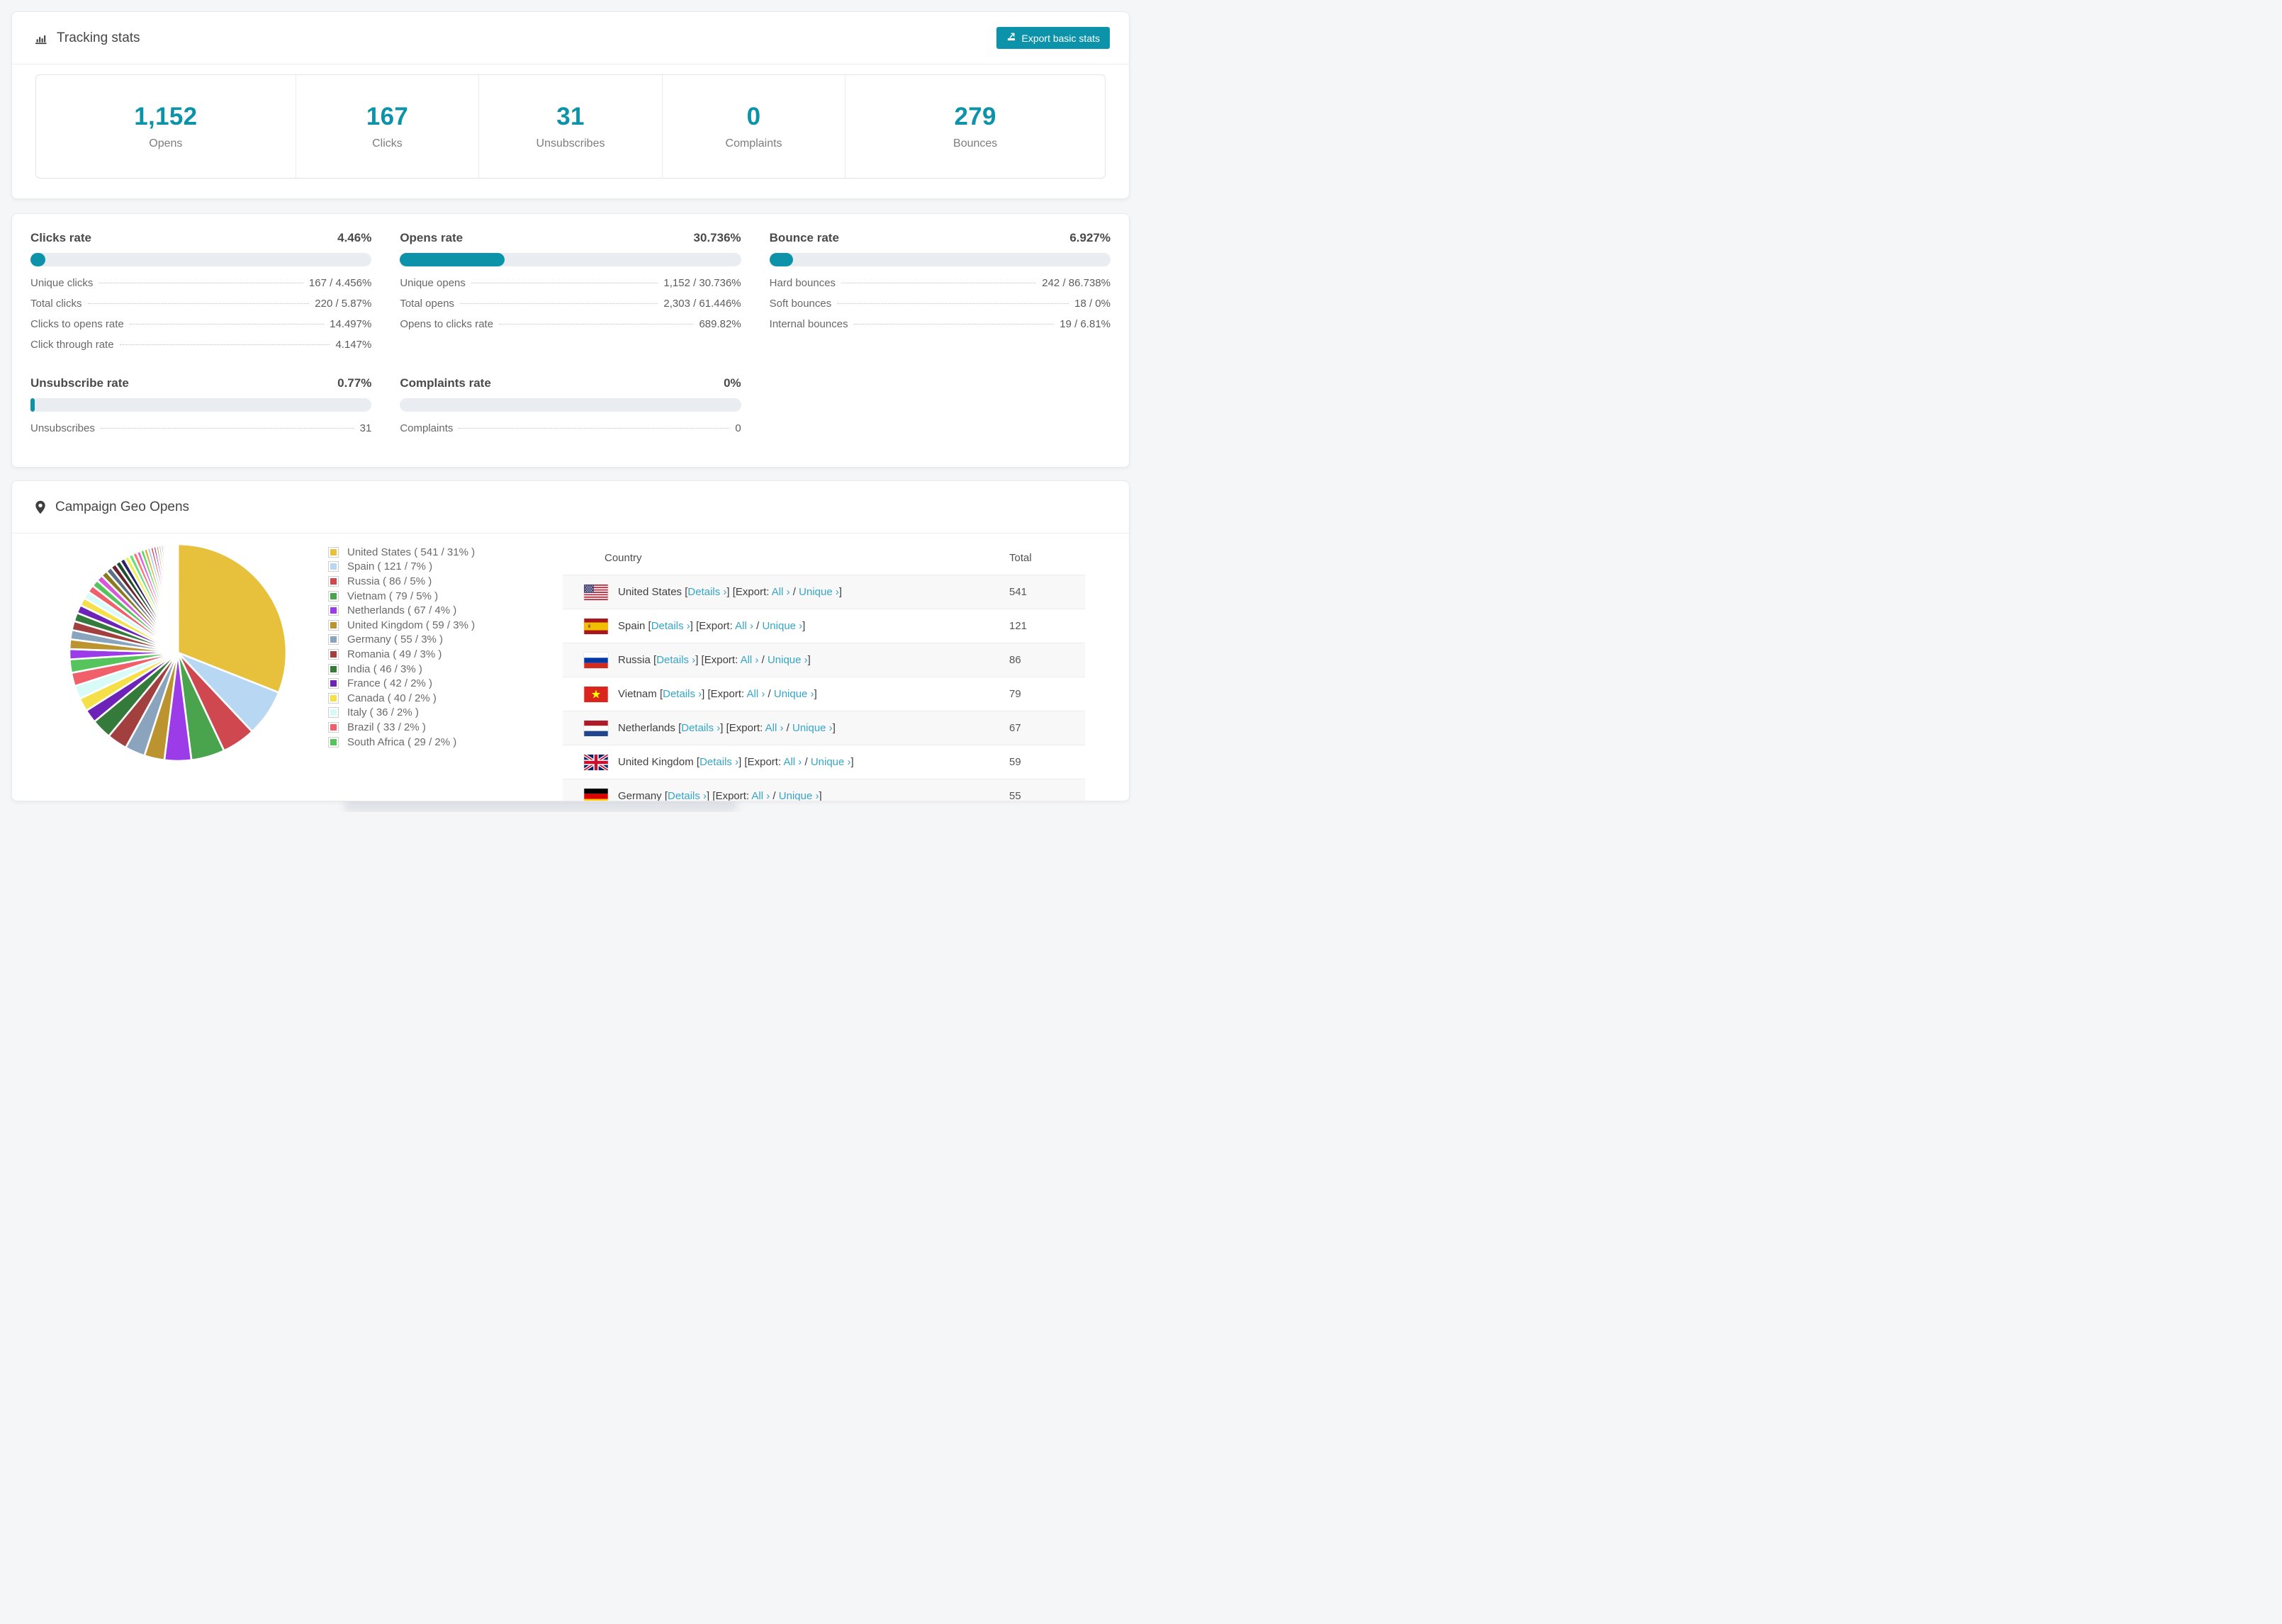 Image resolution: width=2282 pixels, height=1624 pixels. What do you see at coordinates (1019, 592) in the screenshot?
I see `total-cell: 541` at bounding box center [1019, 592].